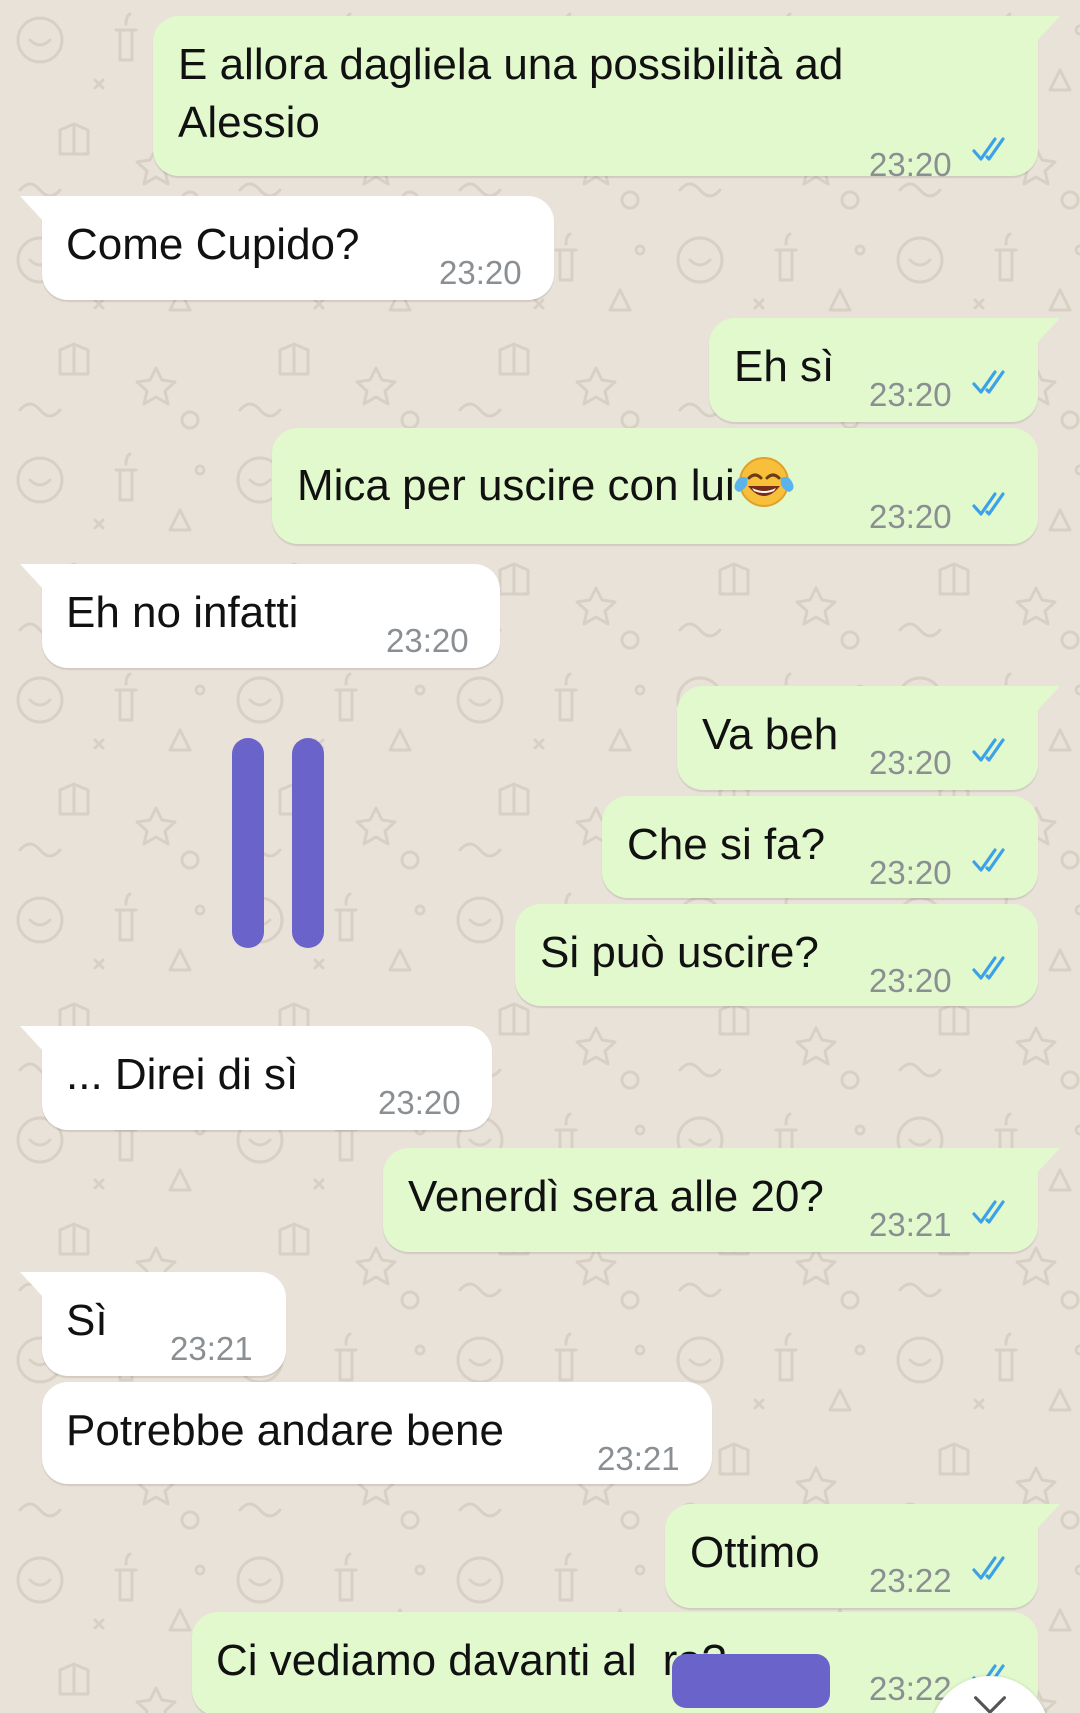 The width and height of the screenshot is (1080, 1713). I want to click on message-bubble-incoming: Come Cupido? 23:20, so click(287, 248).